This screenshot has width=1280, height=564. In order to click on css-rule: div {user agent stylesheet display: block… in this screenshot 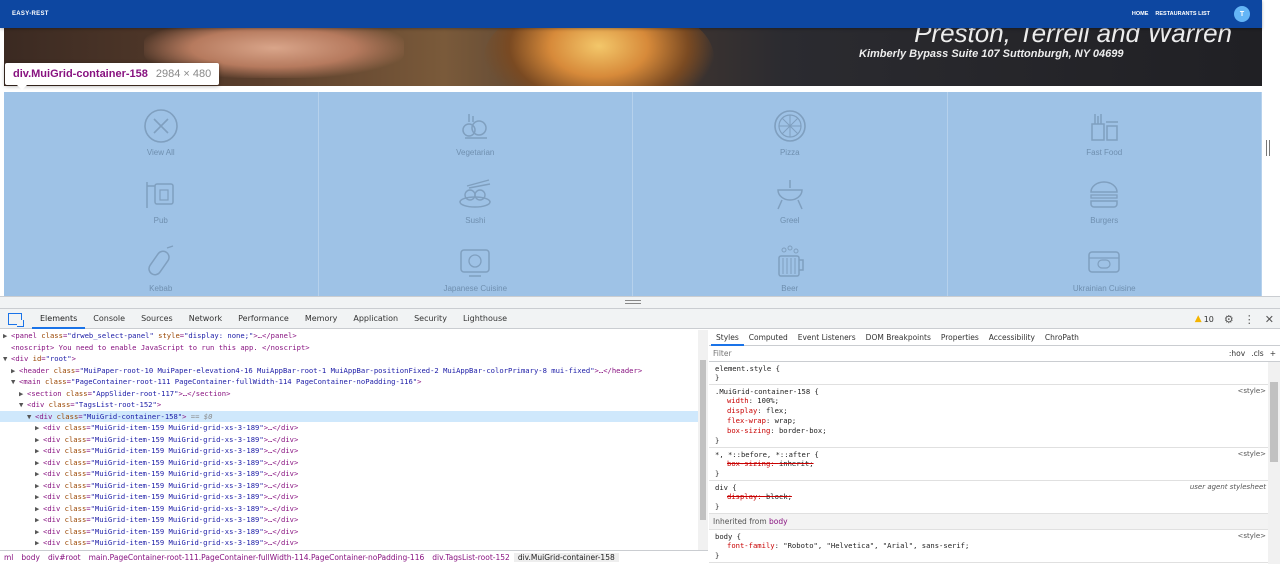, I will do `click(994, 497)`.